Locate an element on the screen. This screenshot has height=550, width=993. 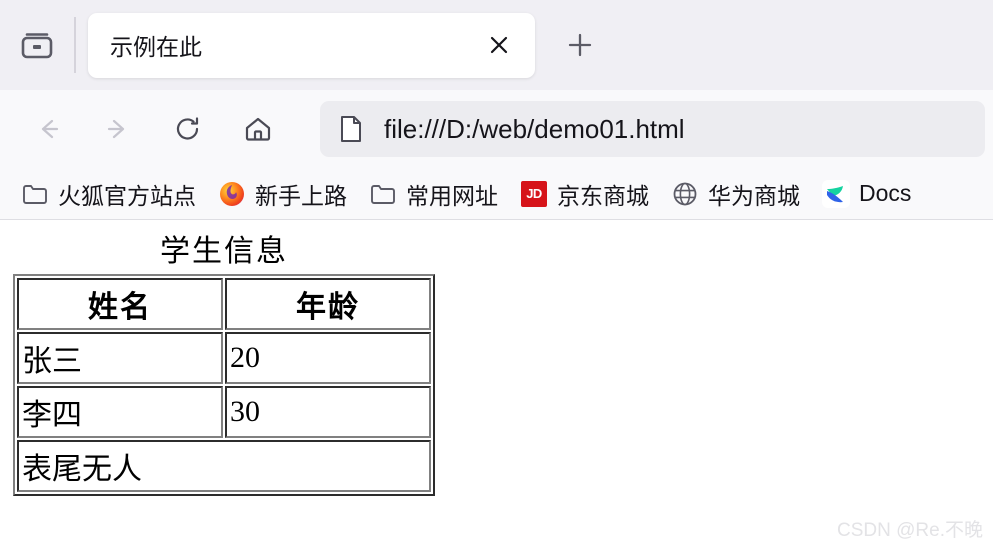
address-bar: file:///D:/web/demo01.html is located at coordinates (652, 129).